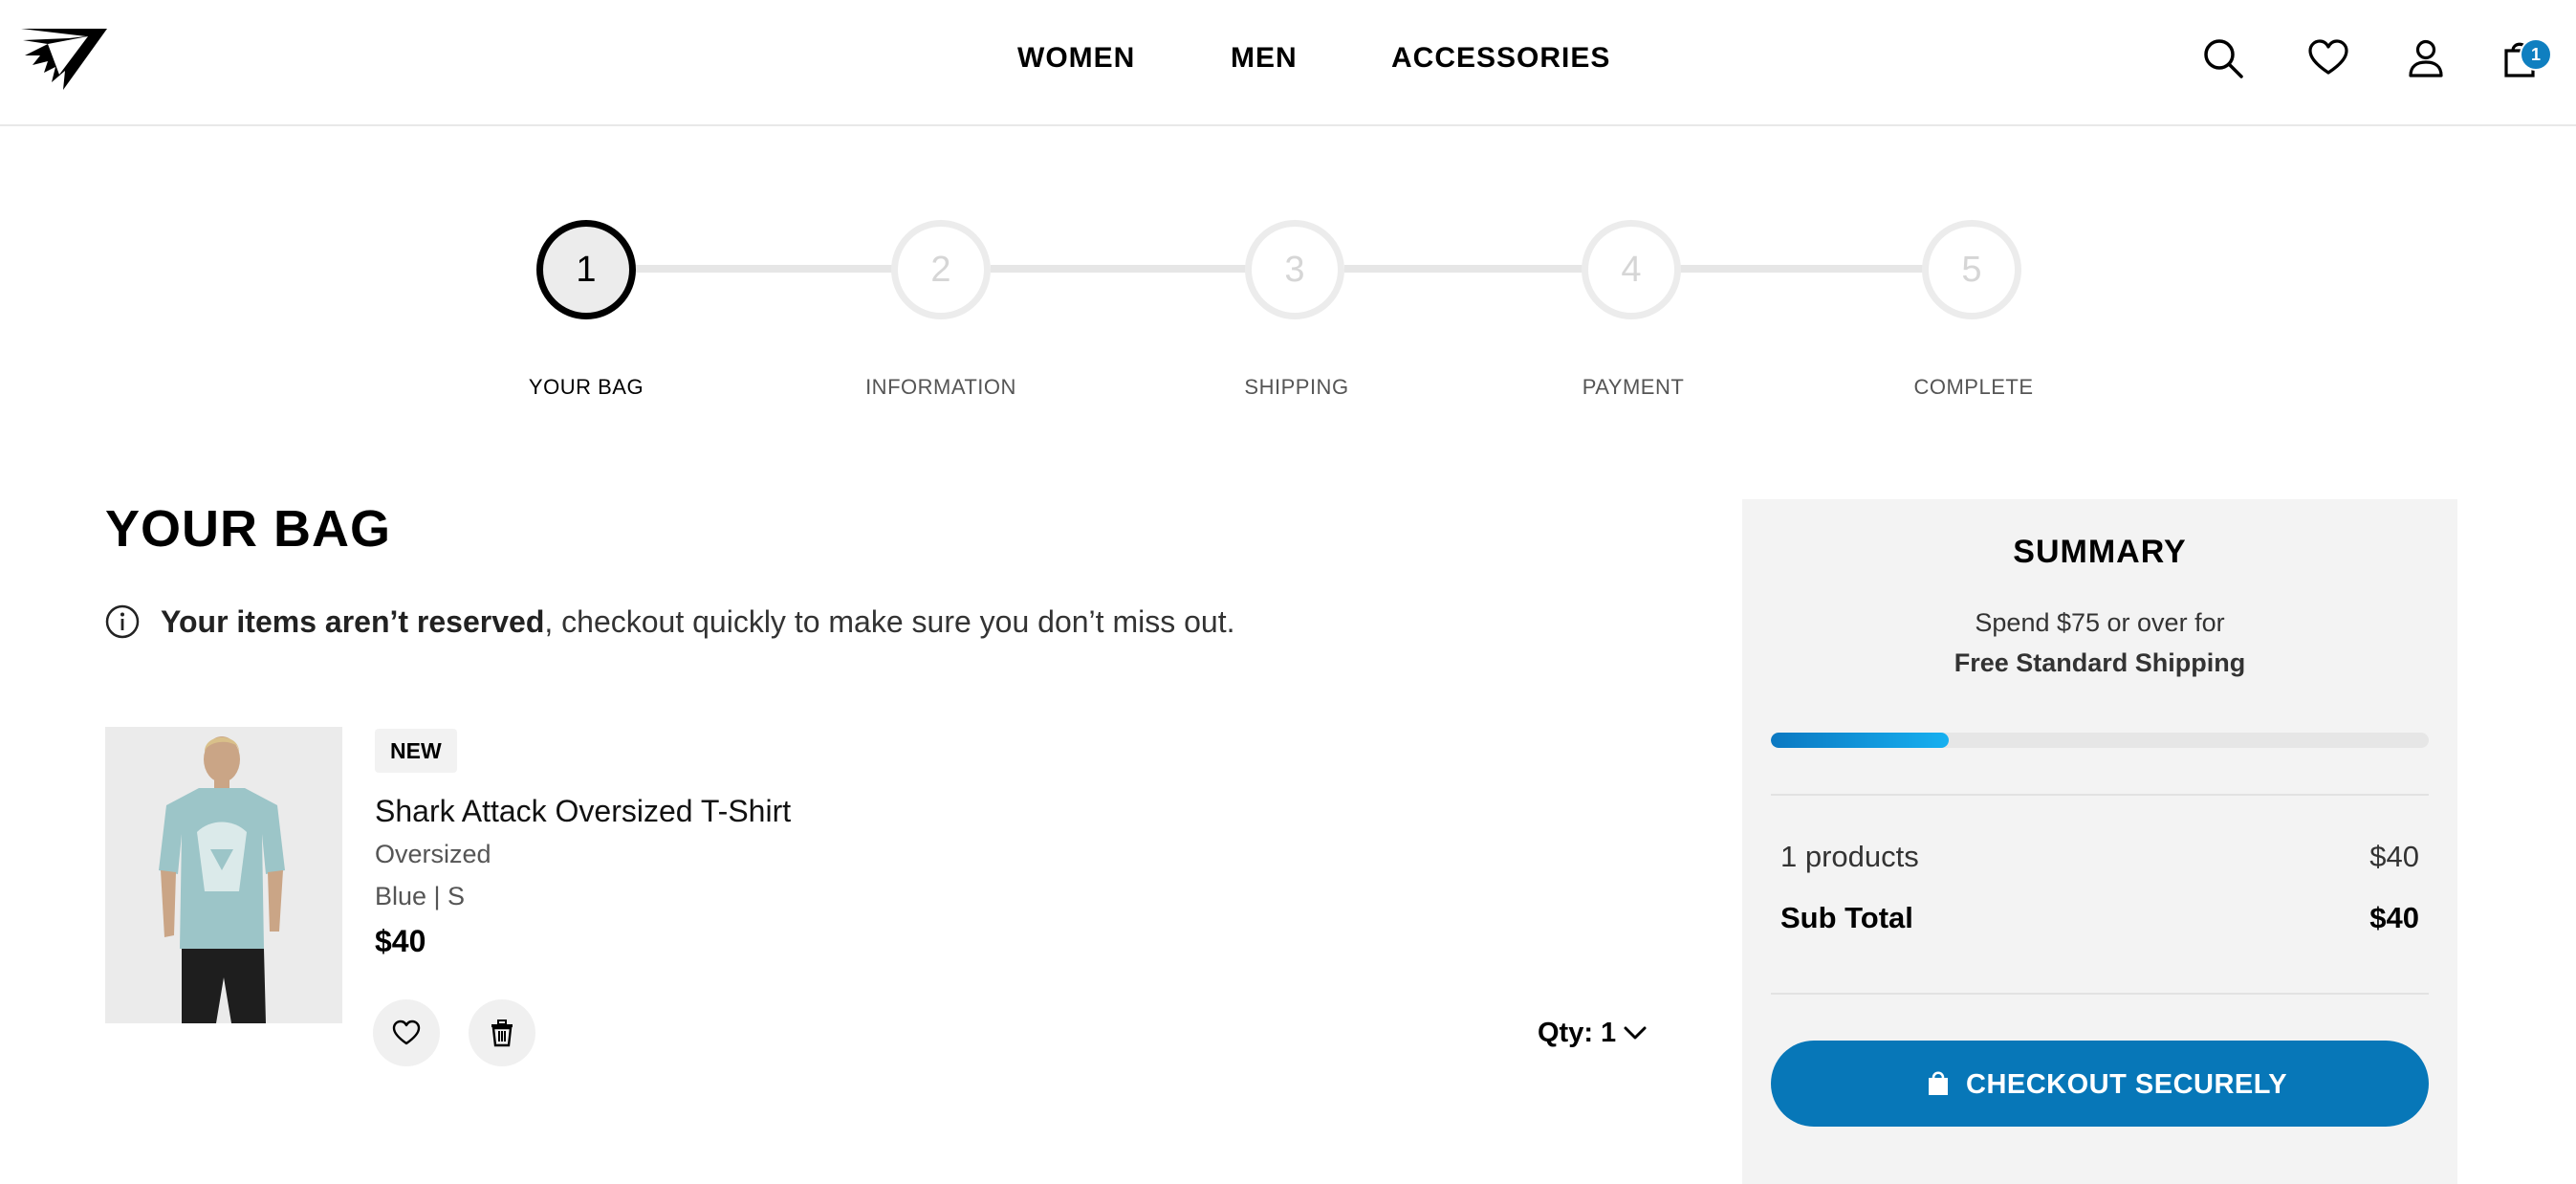 The image size is (2576, 1184). What do you see at coordinates (1577, 1033) in the screenshot?
I see `qty-label: Qty: 1` at bounding box center [1577, 1033].